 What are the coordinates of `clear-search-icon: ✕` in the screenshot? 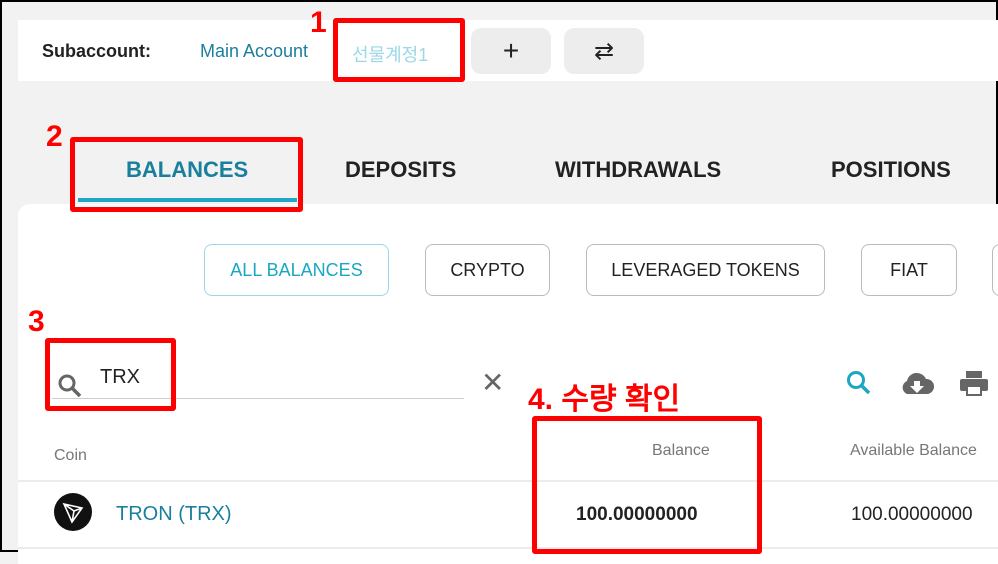 It's located at (492, 382).